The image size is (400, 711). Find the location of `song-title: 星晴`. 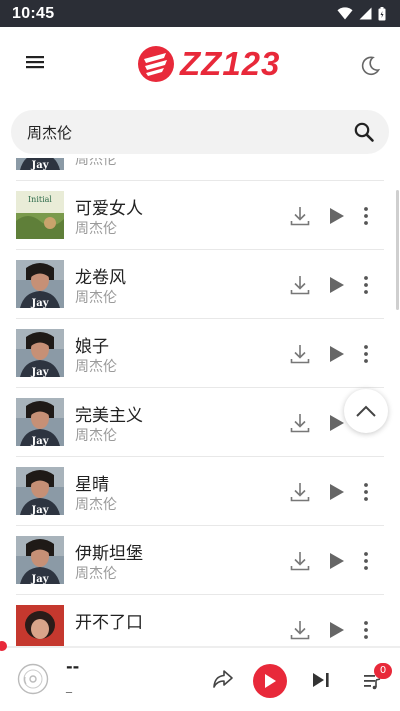

song-title: 星晴 is located at coordinates (92, 485).